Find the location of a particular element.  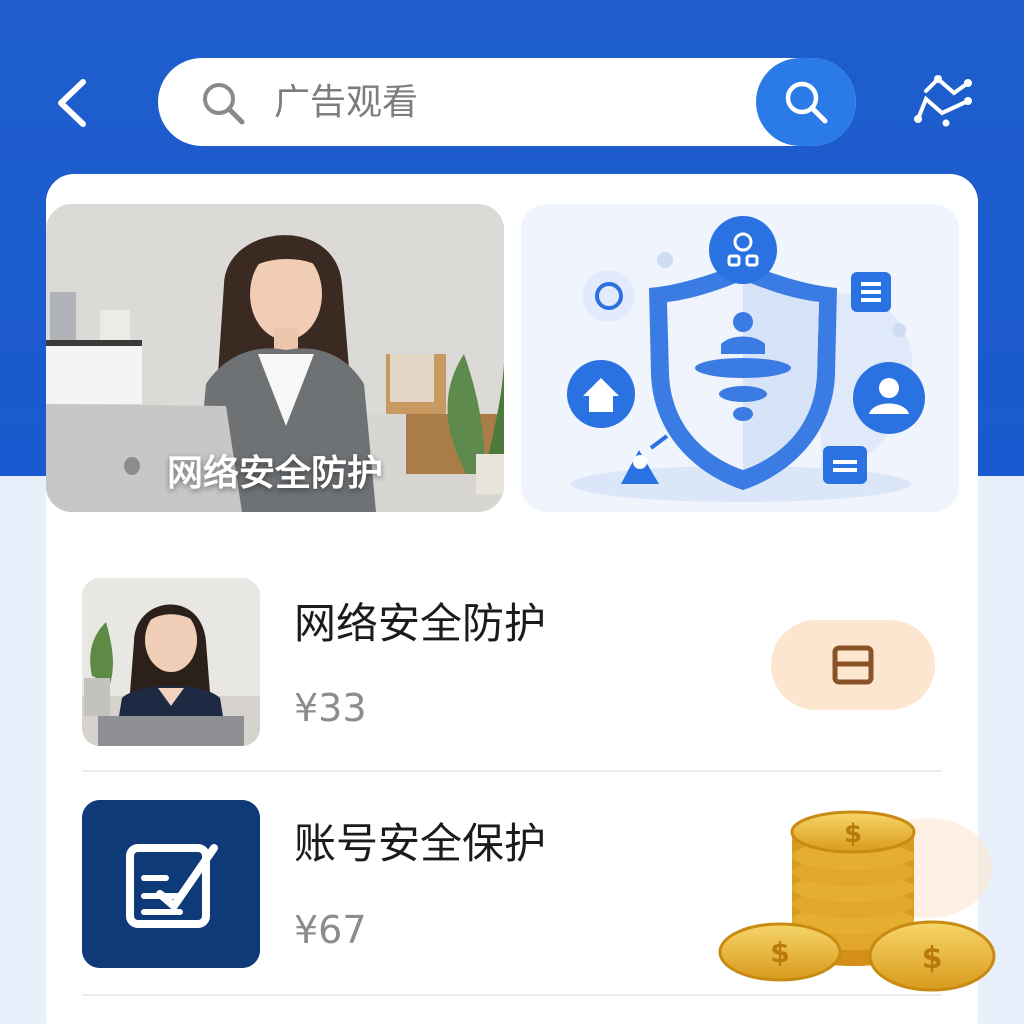

security-shield-illustration is located at coordinates (740, 358).